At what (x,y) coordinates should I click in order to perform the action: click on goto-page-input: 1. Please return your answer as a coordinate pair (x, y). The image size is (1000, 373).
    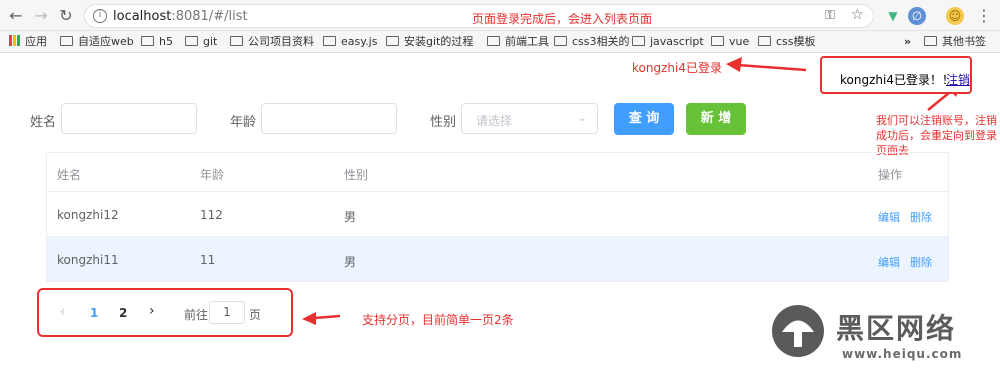
    Looking at the image, I should click on (227, 312).